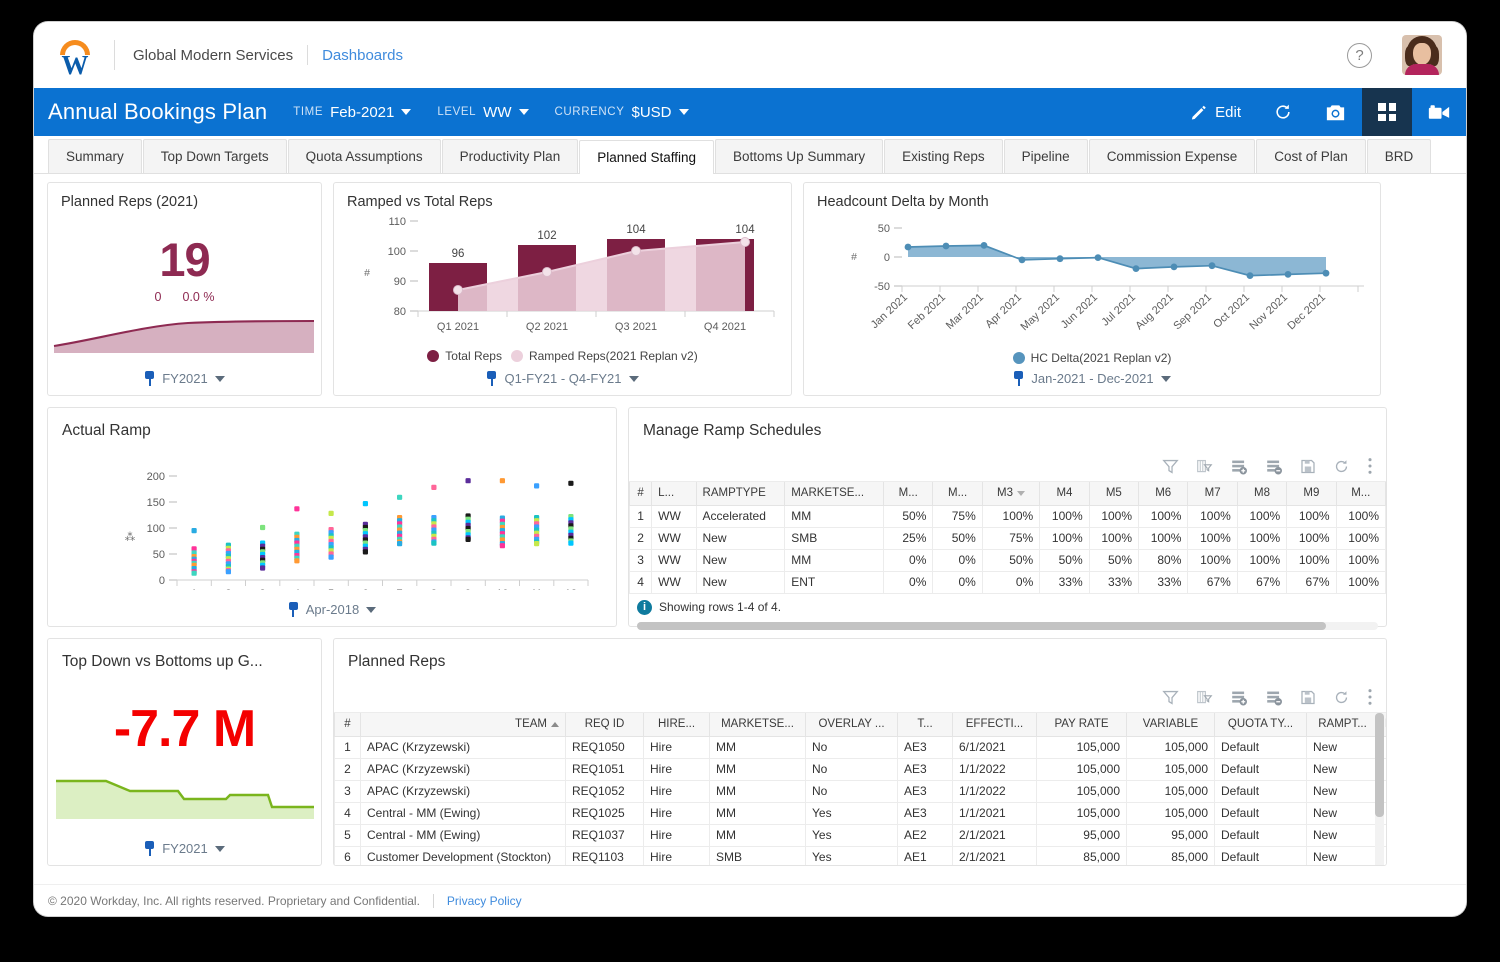 Image resolution: width=1500 pixels, height=962 pixels. What do you see at coordinates (1081, 725) in the screenshot?
I see `col-pay-rate: PAY RATE` at bounding box center [1081, 725].